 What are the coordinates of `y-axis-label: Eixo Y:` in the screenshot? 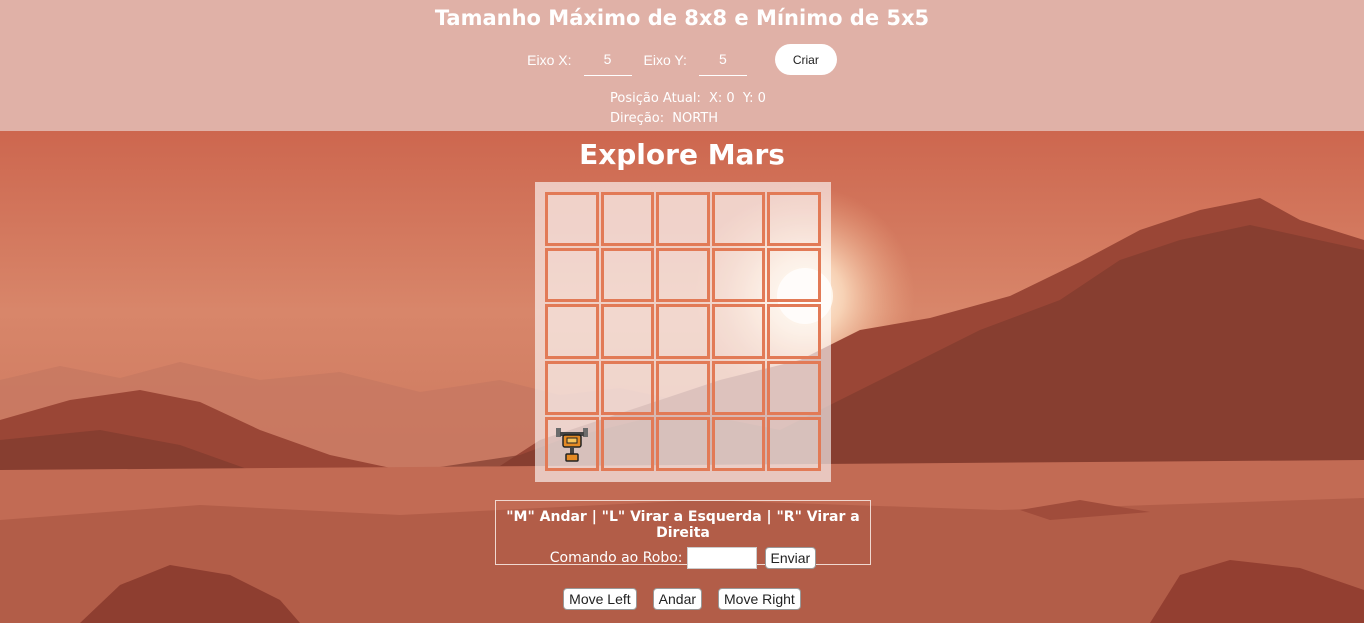 It's located at (665, 59).